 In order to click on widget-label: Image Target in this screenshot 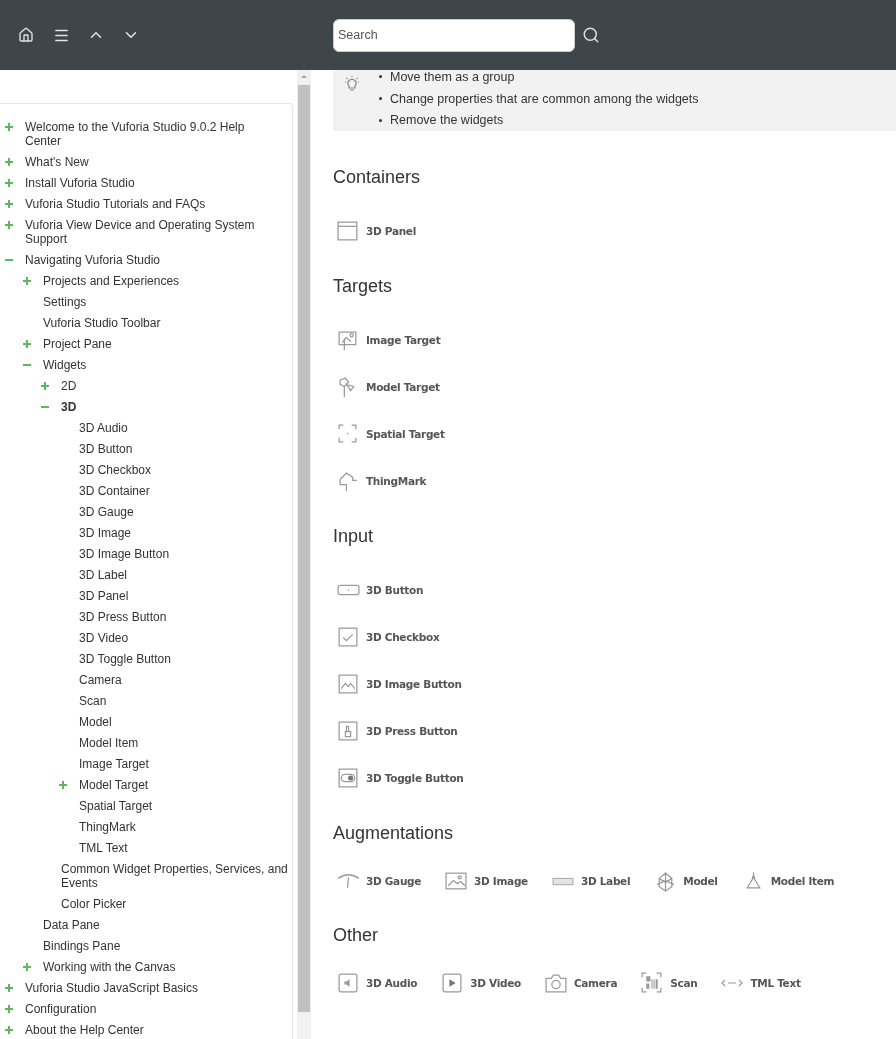, I will do `click(403, 339)`.